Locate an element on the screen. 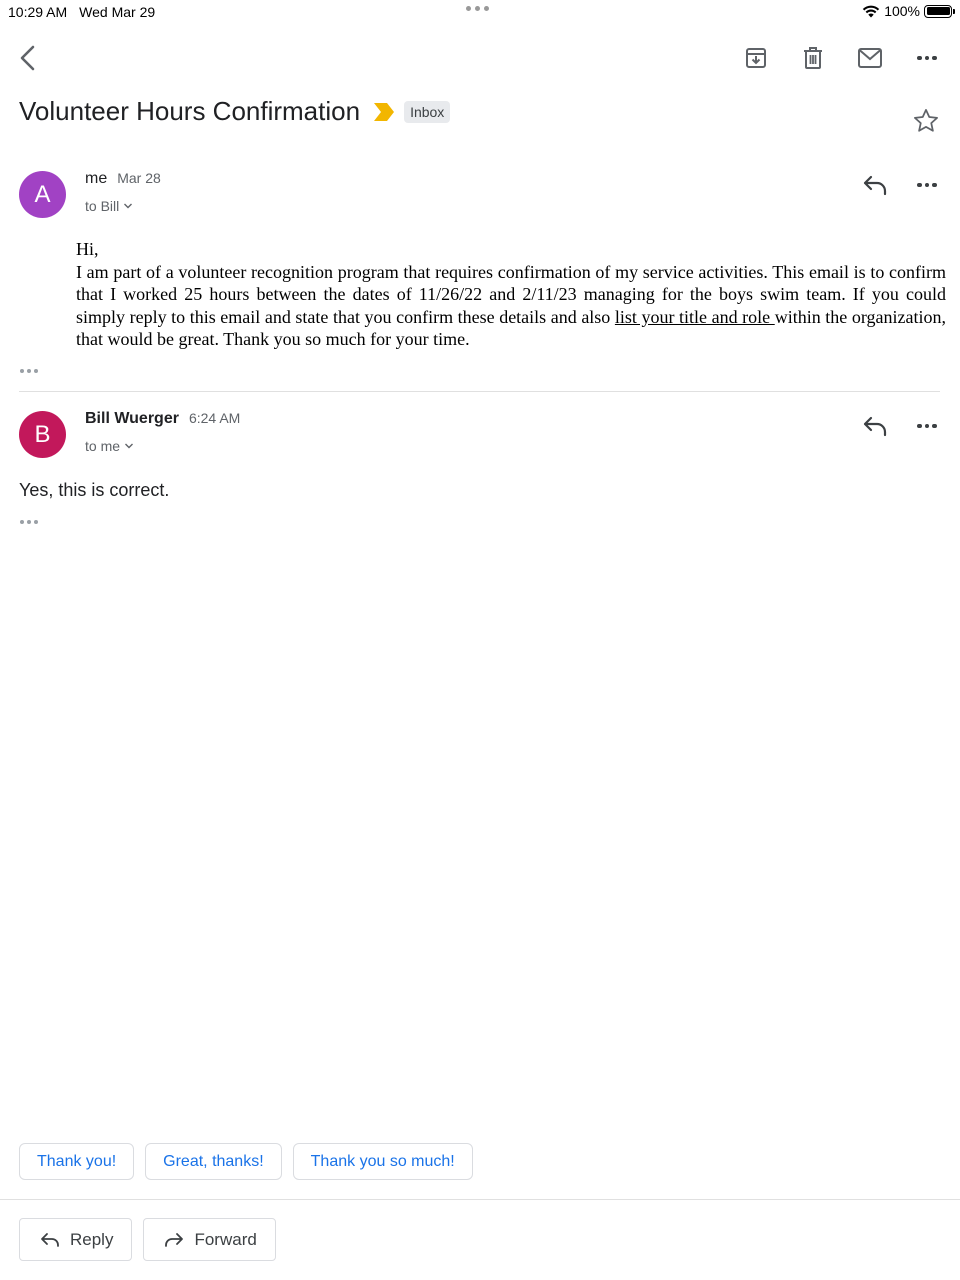 The height and width of the screenshot is (1280, 960). action-bar: Reply Forward is located at coordinates (147, 1239).